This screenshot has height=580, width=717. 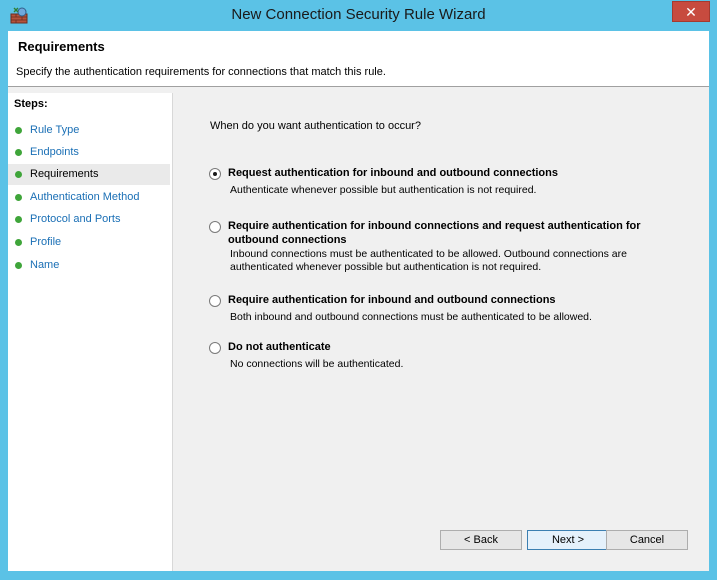 I want to click on step-rule-type: Rule Type, so click(x=89, y=130).